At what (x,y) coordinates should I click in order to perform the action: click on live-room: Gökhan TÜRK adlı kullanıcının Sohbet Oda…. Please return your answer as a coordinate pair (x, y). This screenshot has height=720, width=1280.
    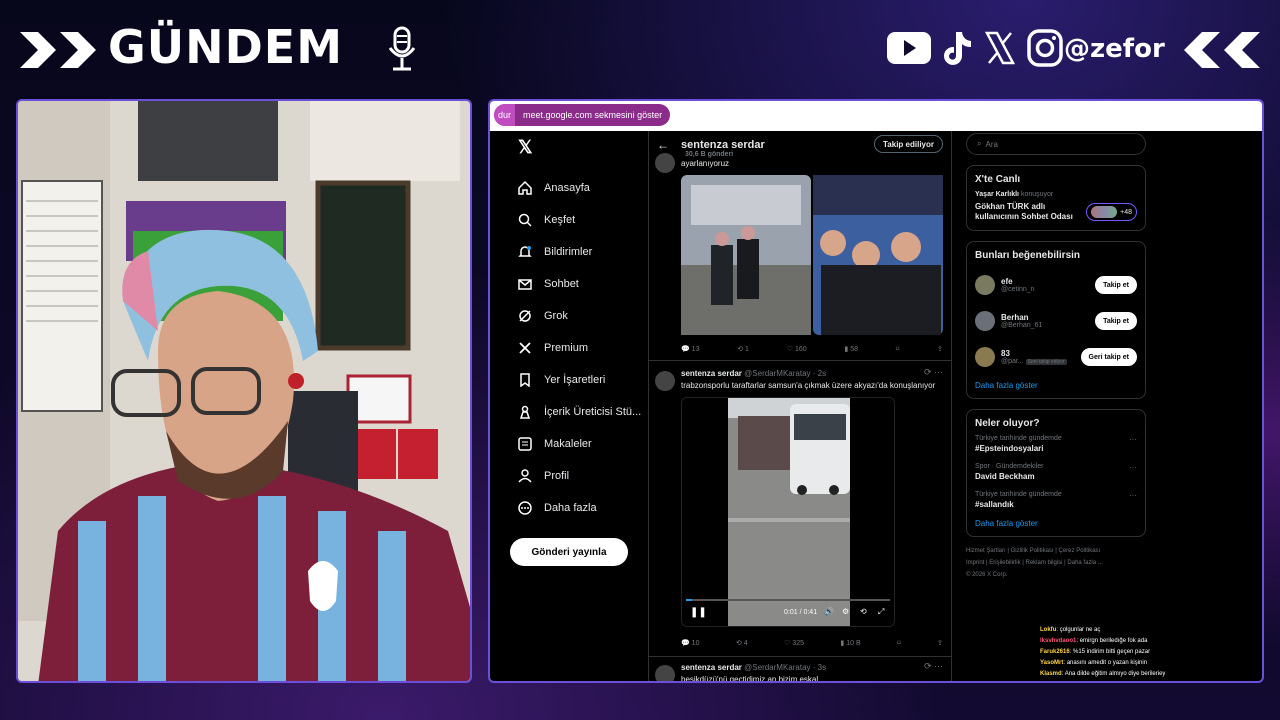
    Looking at the image, I should click on (1056, 212).